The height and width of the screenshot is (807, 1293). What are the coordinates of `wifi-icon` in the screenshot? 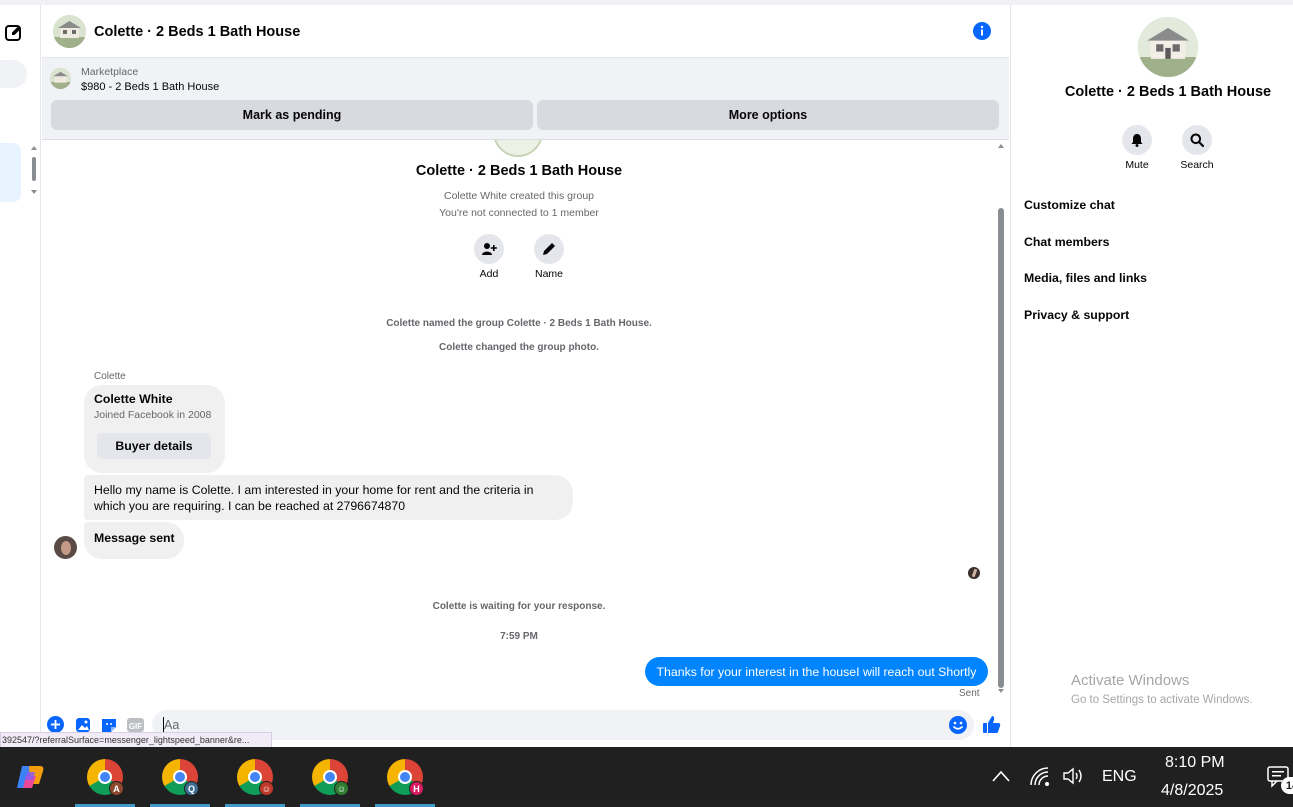 It's located at (1039, 776).